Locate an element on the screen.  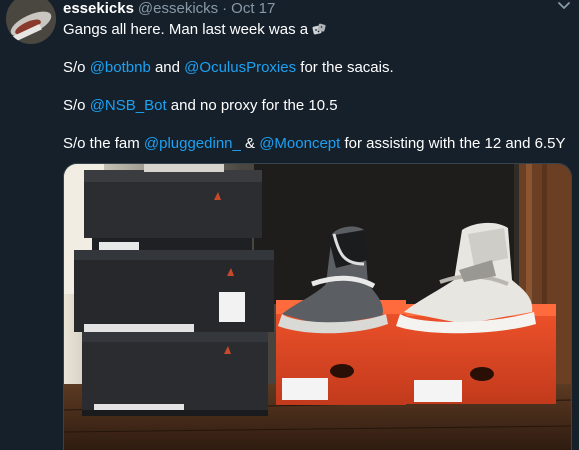
line-4-text-a: S/o the fam is located at coordinates (103, 143).